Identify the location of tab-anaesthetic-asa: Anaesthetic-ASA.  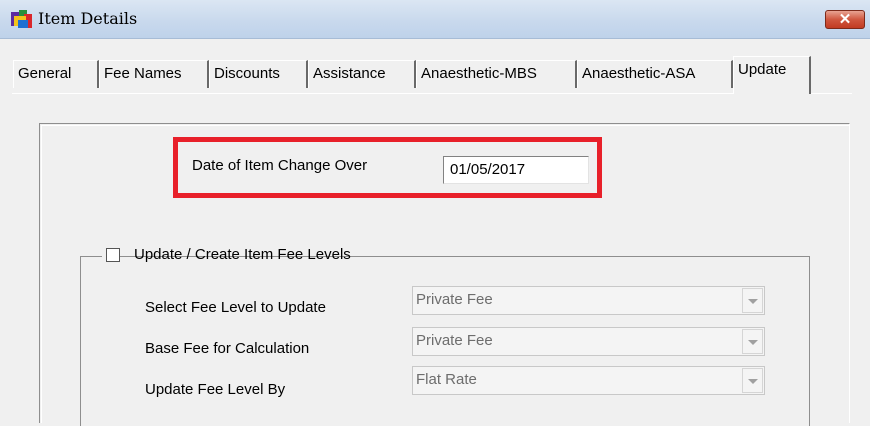
(655, 74).